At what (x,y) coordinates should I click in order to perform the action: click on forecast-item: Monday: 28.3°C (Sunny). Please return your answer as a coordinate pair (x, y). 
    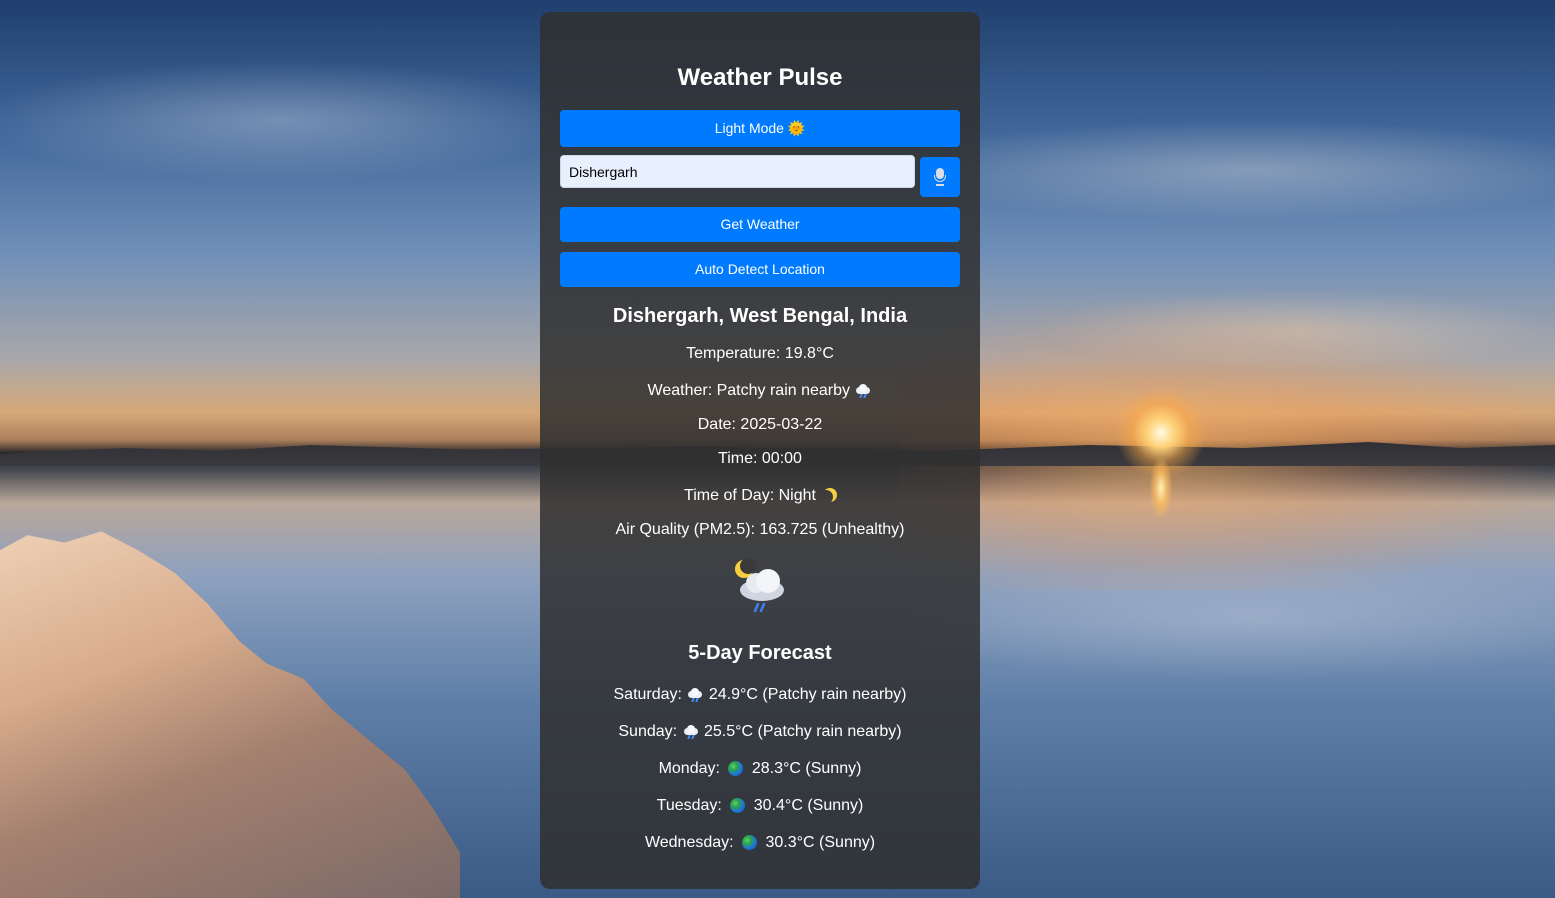
    Looking at the image, I should click on (760, 768).